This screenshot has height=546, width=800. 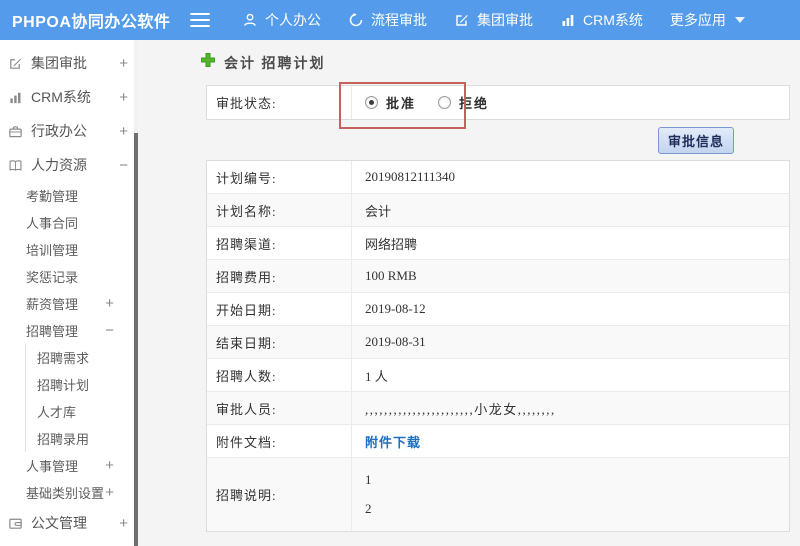 What do you see at coordinates (279, 494) in the screenshot?
I see `field-label: 招聘说明:` at bounding box center [279, 494].